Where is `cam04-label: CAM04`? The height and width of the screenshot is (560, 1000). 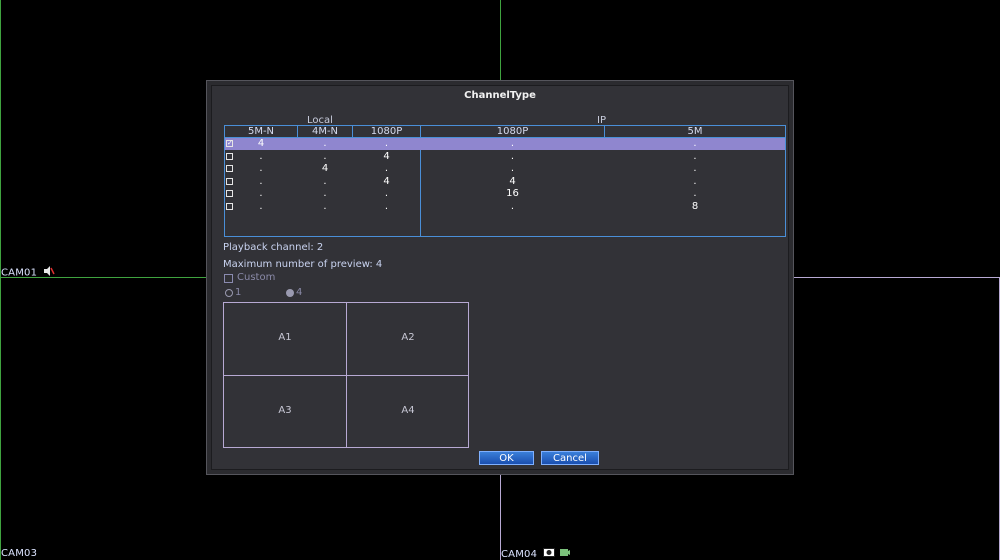
cam04-label: CAM04 is located at coordinates (535, 554).